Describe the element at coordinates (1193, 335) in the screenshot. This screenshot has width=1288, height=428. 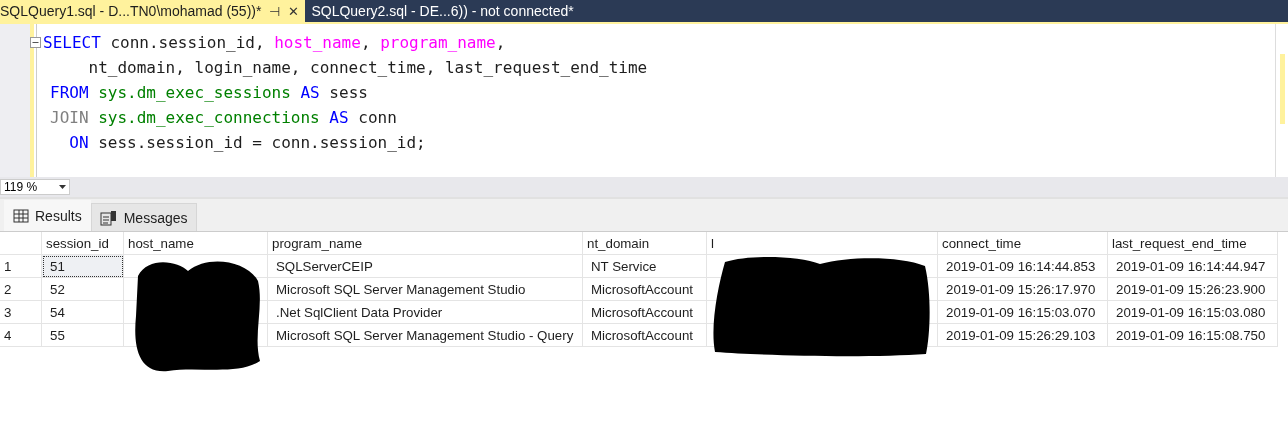
I see `table-cell: 2019-01-09 16:15:08.750` at that location.